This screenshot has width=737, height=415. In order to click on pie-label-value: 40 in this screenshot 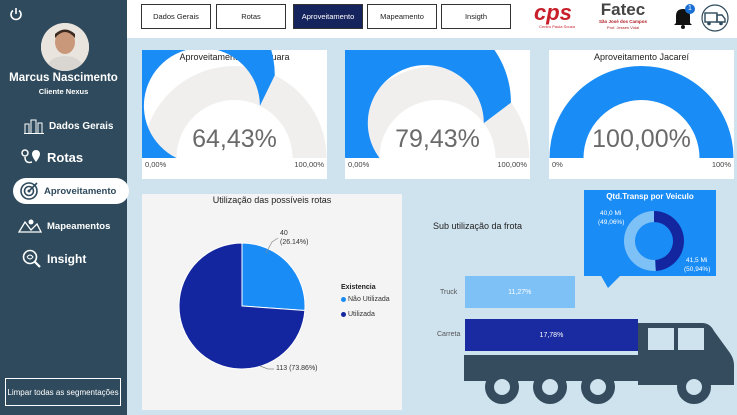, I will do `click(284, 233)`.